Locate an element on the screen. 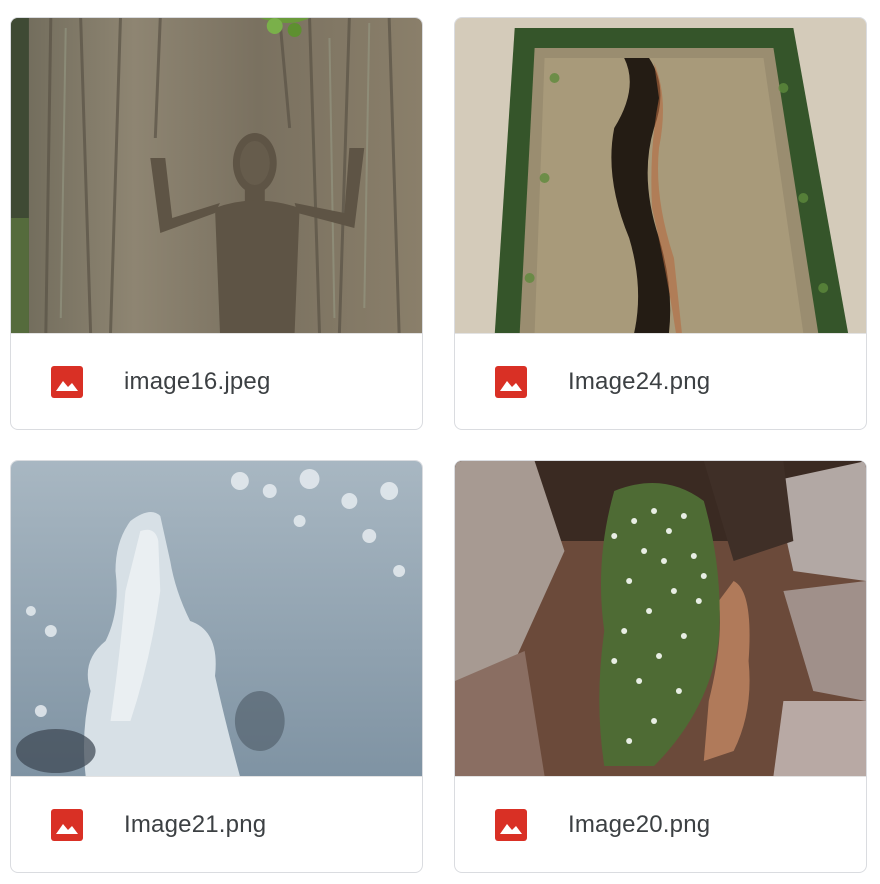 This screenshot has height=884, width=880. file-name: Image20.png is located at coordinates (639, 824).